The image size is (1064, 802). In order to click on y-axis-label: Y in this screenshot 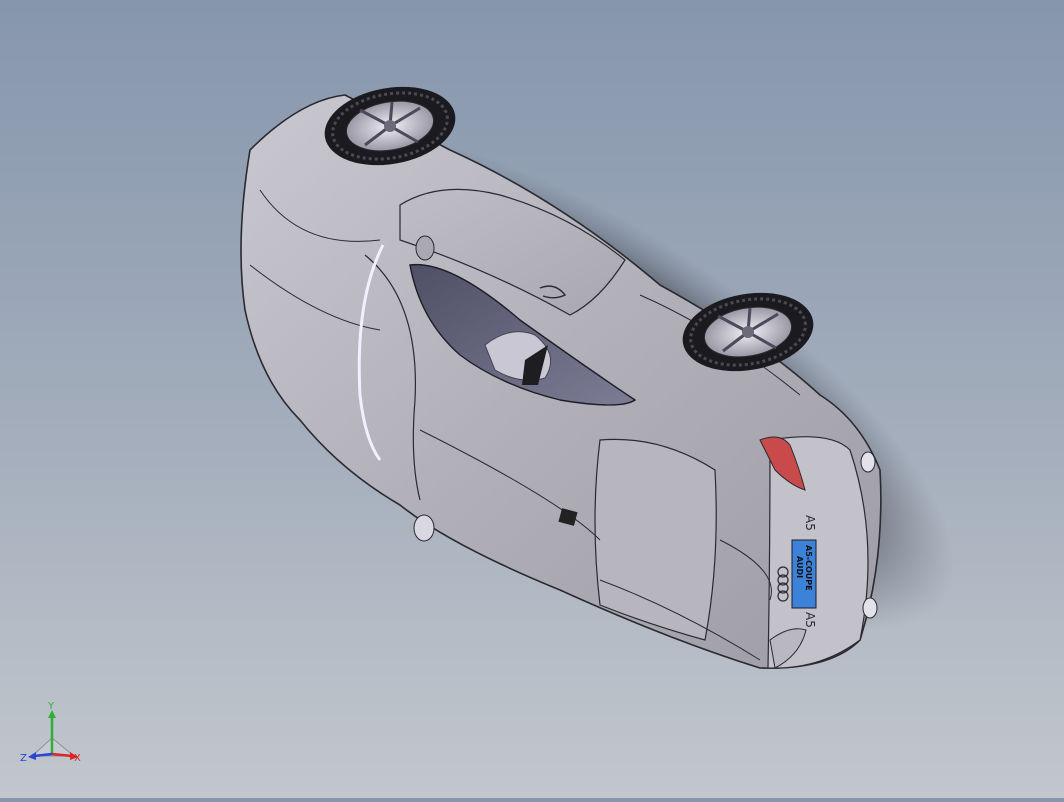, I will do `click(51, 706)`.